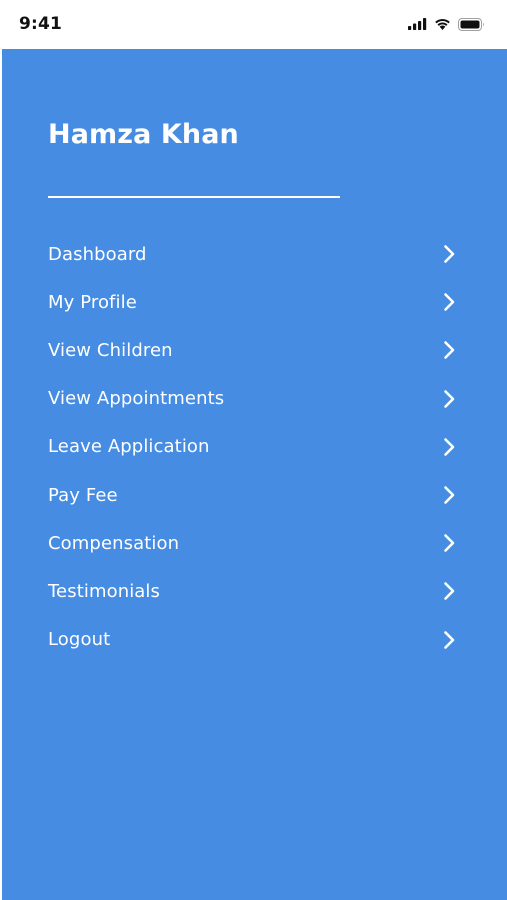 This screenshot has height=900, width=507. What do you see at coordinates (258, 254) in the screenshot?
I see `menu-item-dashboard: Dashboard` at bounding box center [258, 254].